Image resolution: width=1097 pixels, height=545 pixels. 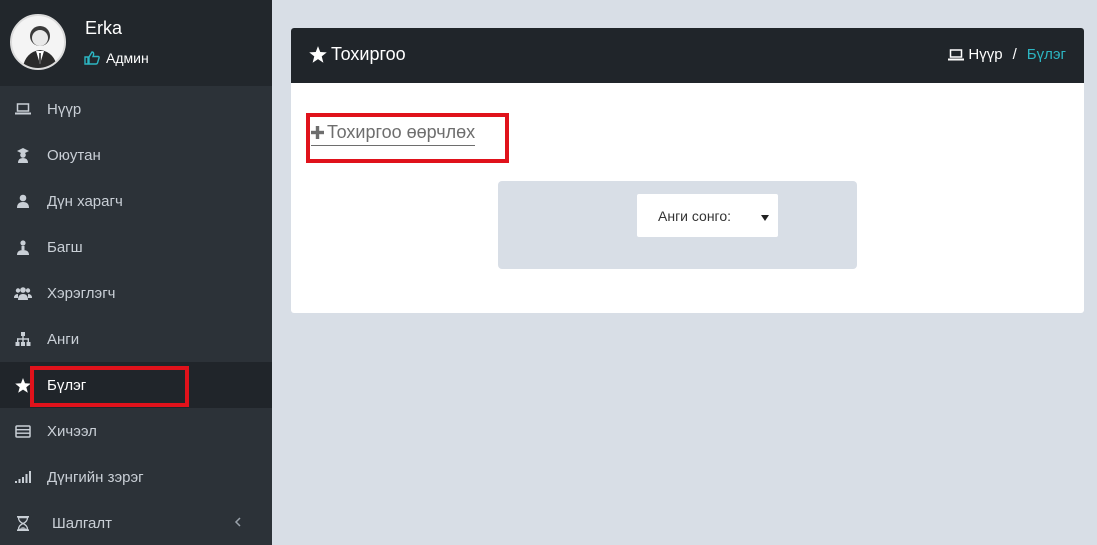 What do you see at coordinates (23, 201) in the screenshot?
I see `user-icon` at bounding box center [23, 201].